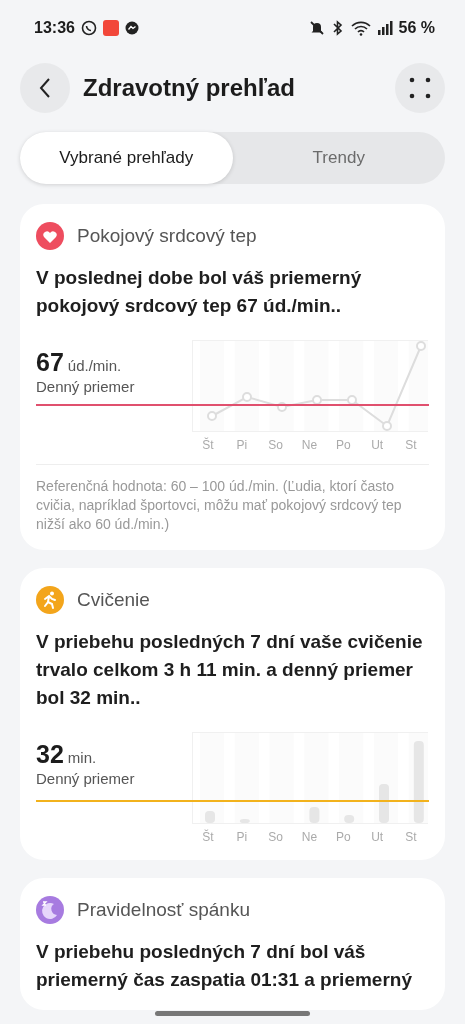 Image resolution: width=465 pixels, height=1024 pixels. Describe the element at coordinates (113, 600) in the screenshot. I see `card-title: Cvičenie` at that location.